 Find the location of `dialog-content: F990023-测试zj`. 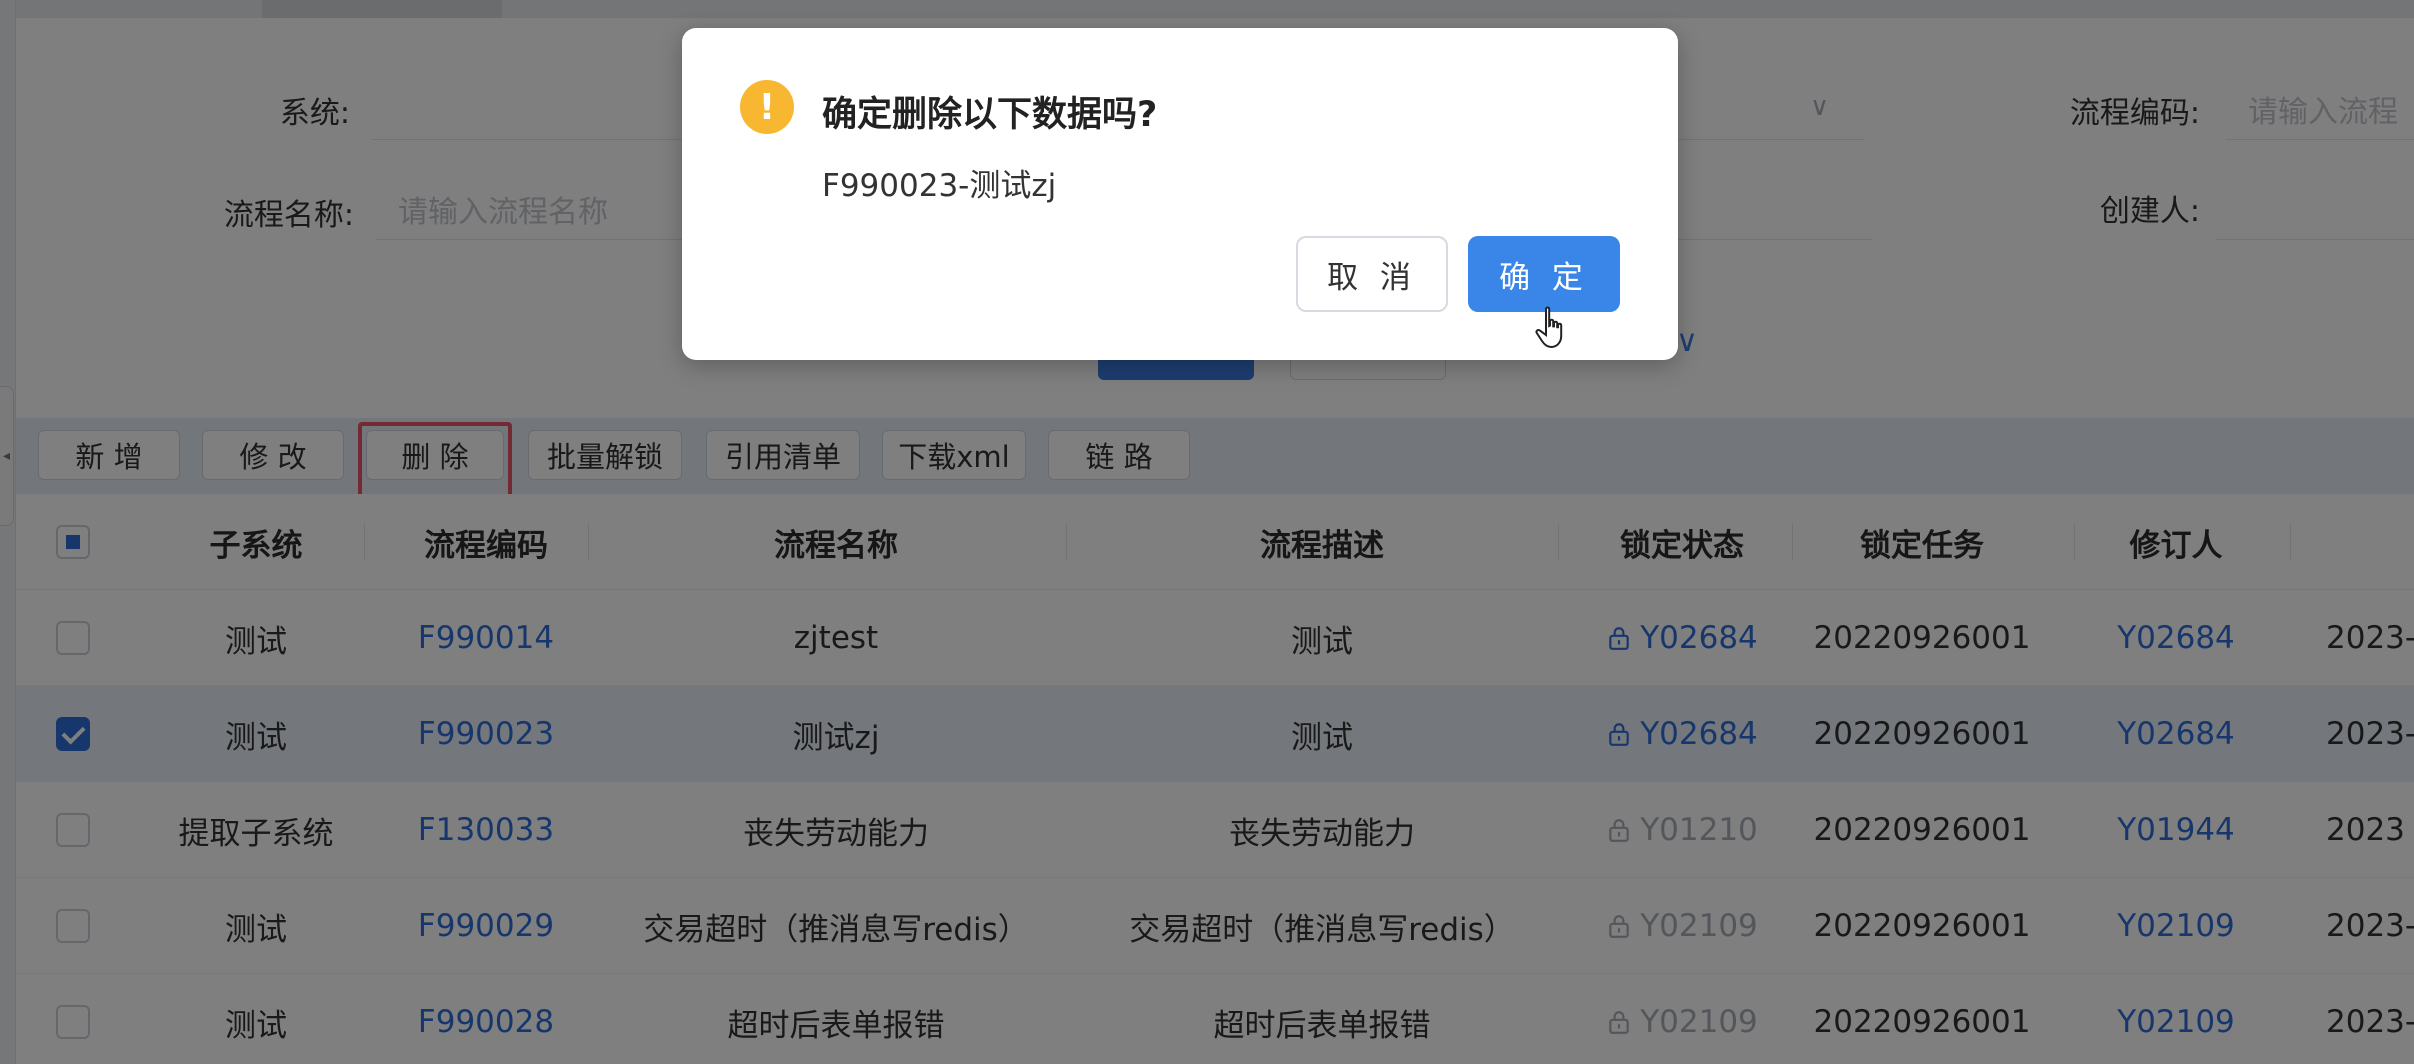

dialog-content: F990023-测试zj is located at coordinates (939, 186).